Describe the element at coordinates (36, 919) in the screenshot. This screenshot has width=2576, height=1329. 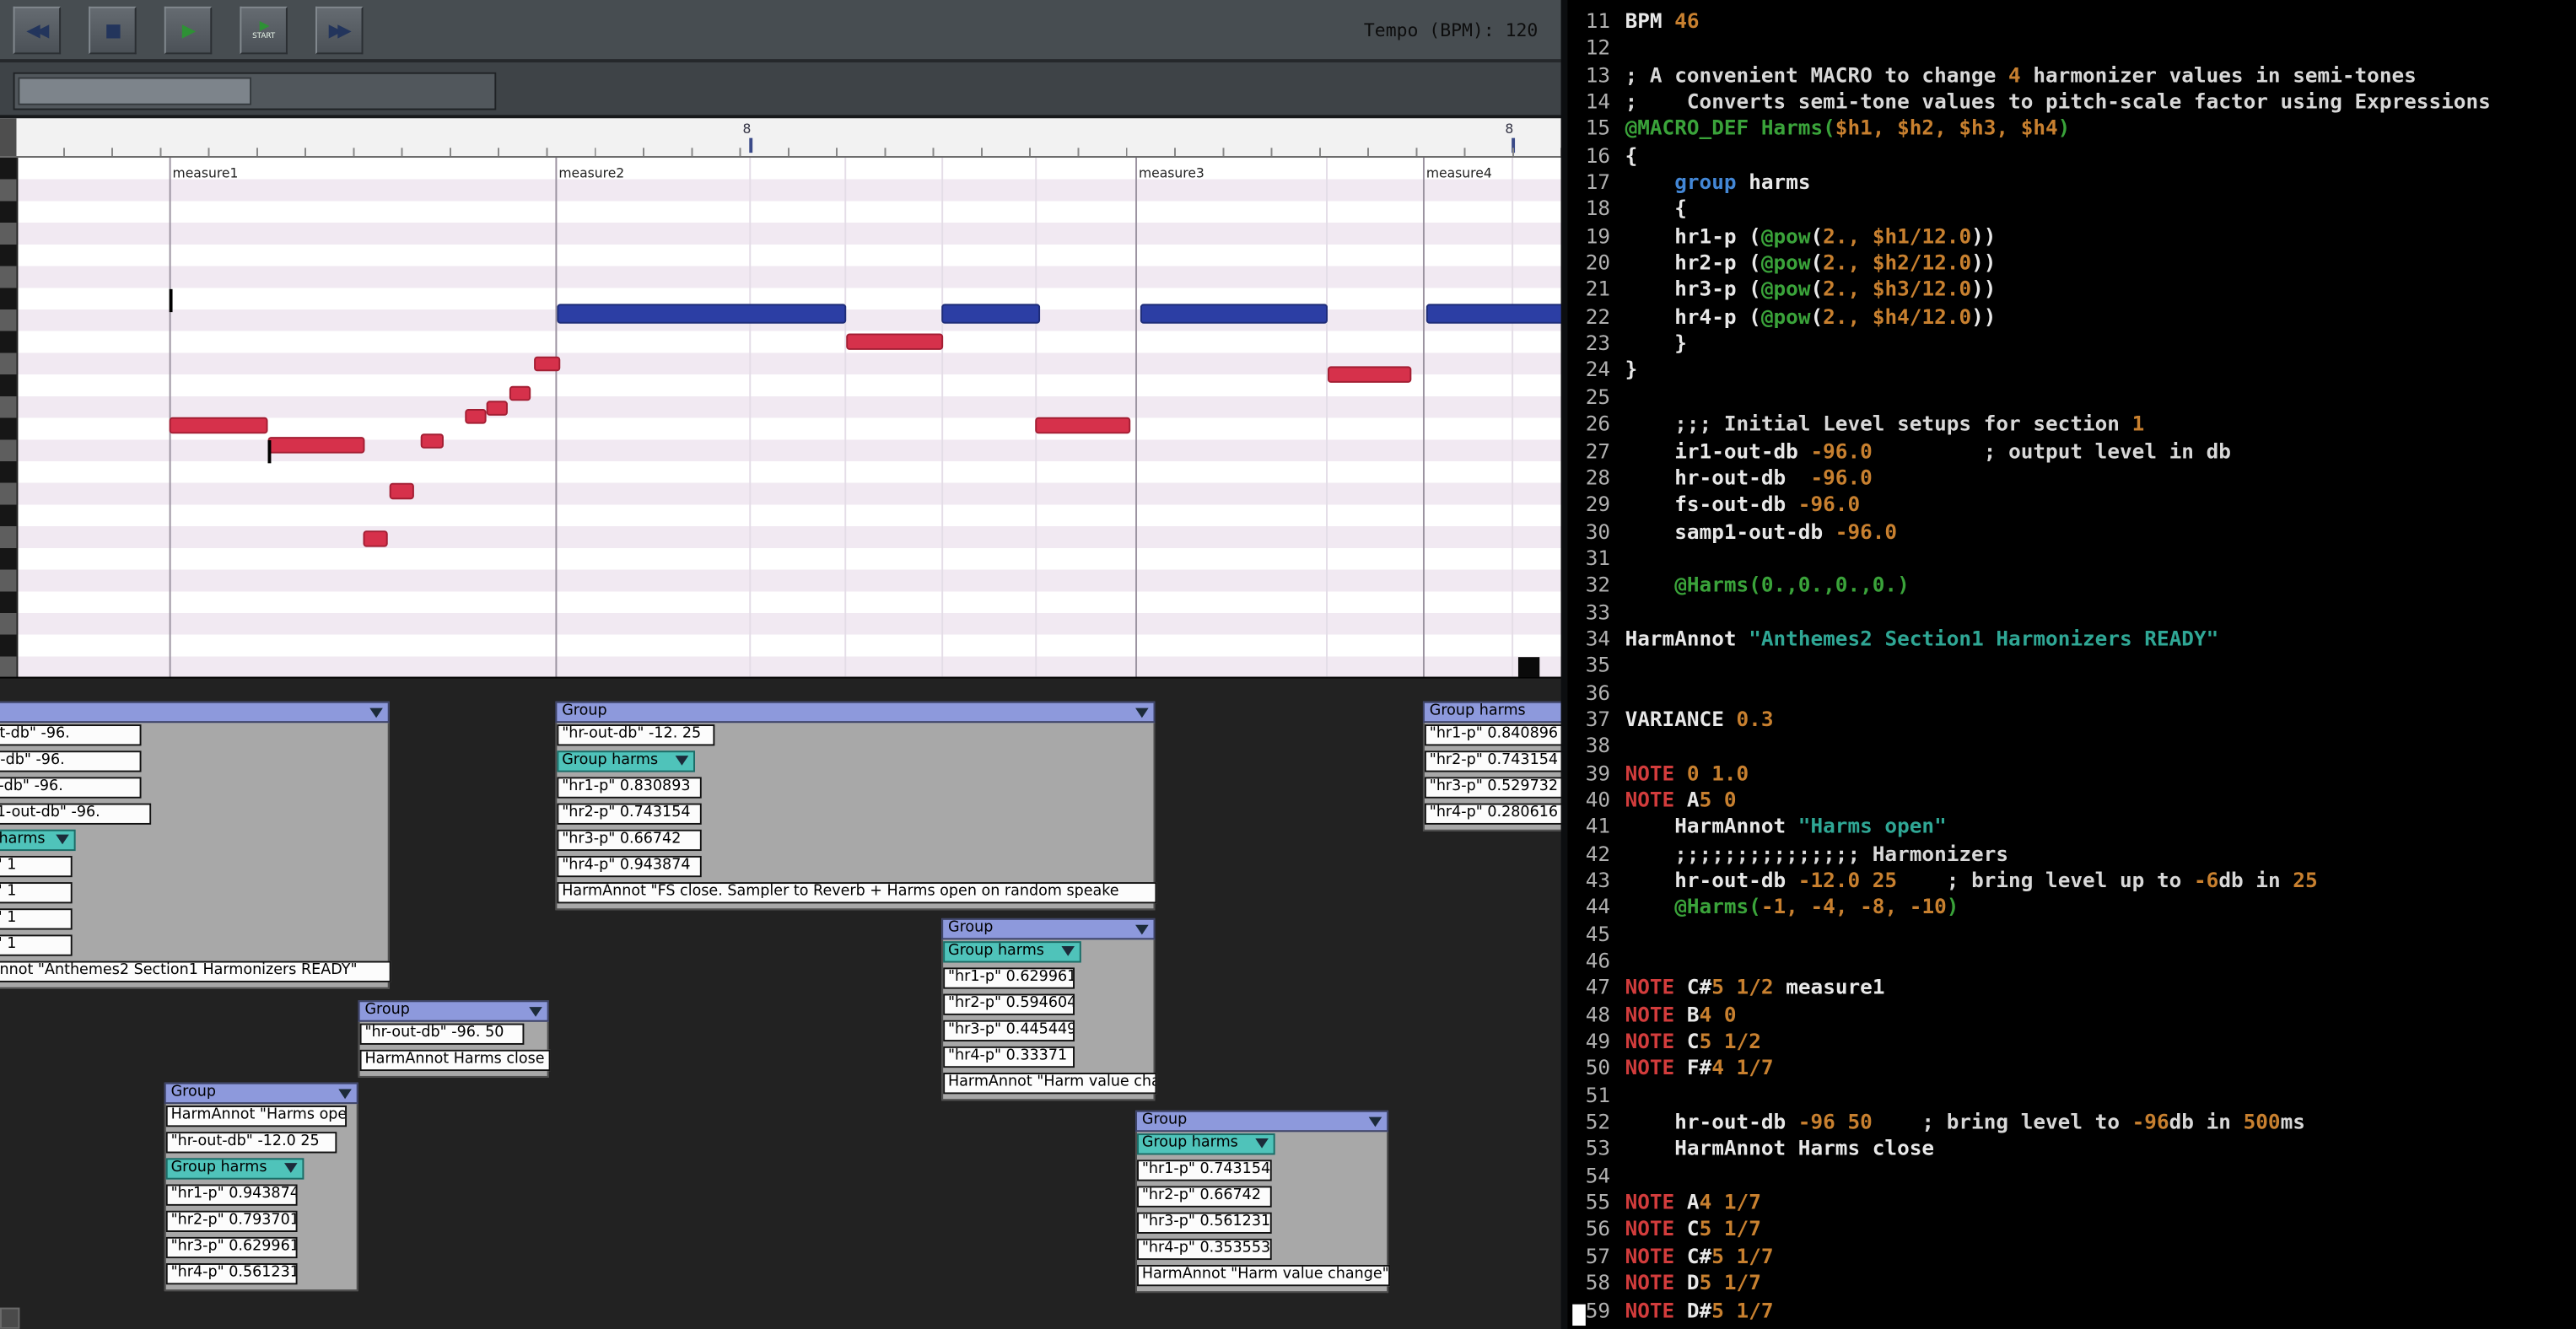
I see `param-value: "hr3-p" 1` at that location.